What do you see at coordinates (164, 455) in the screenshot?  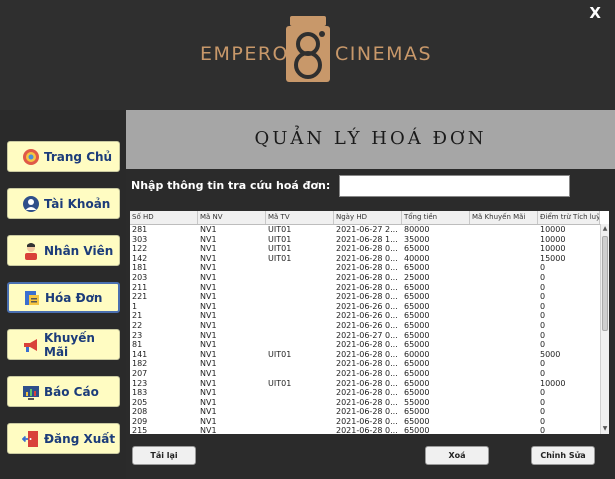 I see `reload-button: Tải lại` at bounding box center [164, 455].